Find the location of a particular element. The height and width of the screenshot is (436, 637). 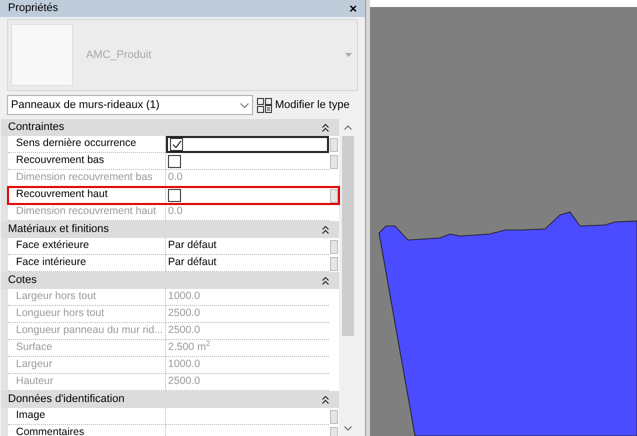

property-name: Recouvrement haut is located at coordinates (87, 195).